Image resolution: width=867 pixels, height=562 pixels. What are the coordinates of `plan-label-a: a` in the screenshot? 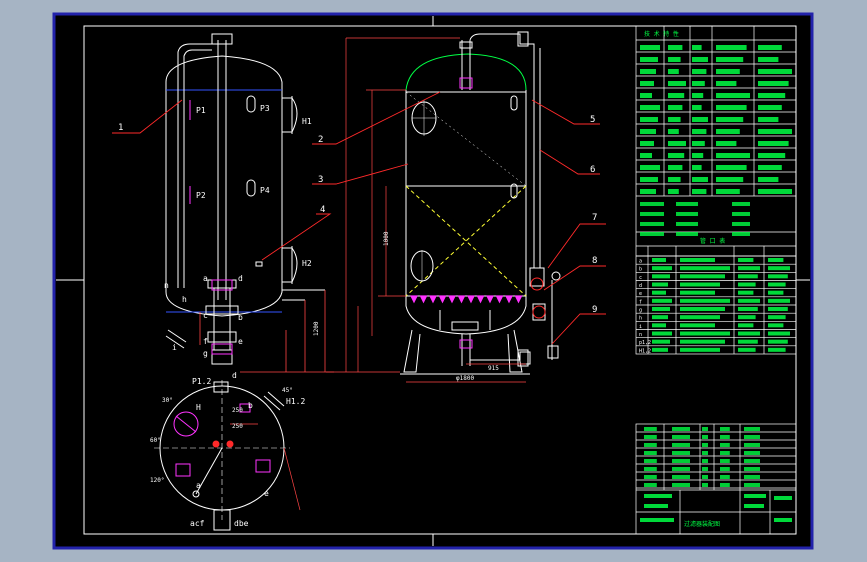 It's located at (198, 485).